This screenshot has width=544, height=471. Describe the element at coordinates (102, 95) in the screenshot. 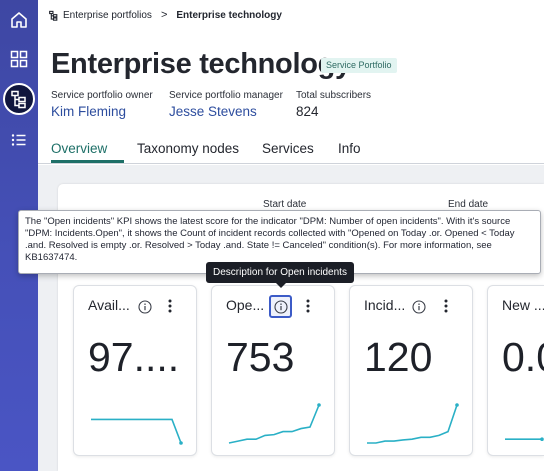

I see `owner-label: Service portfolio owner` at that location.